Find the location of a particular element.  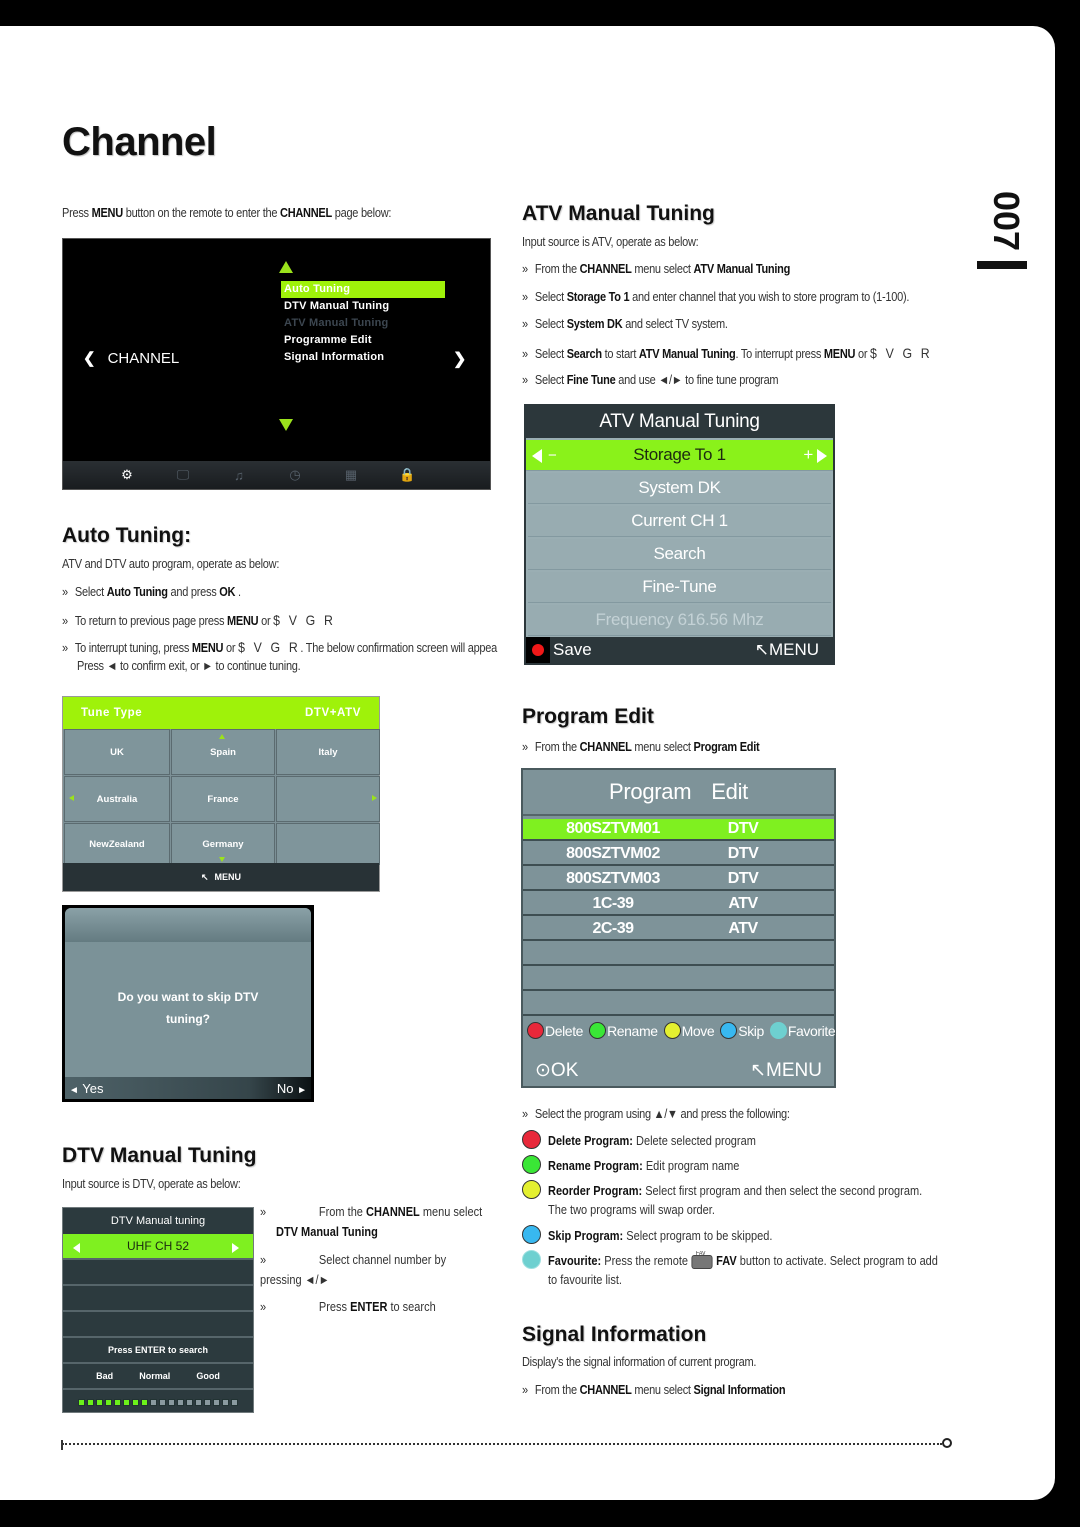

country-cell: Germany is located at coordinates (223, 844).